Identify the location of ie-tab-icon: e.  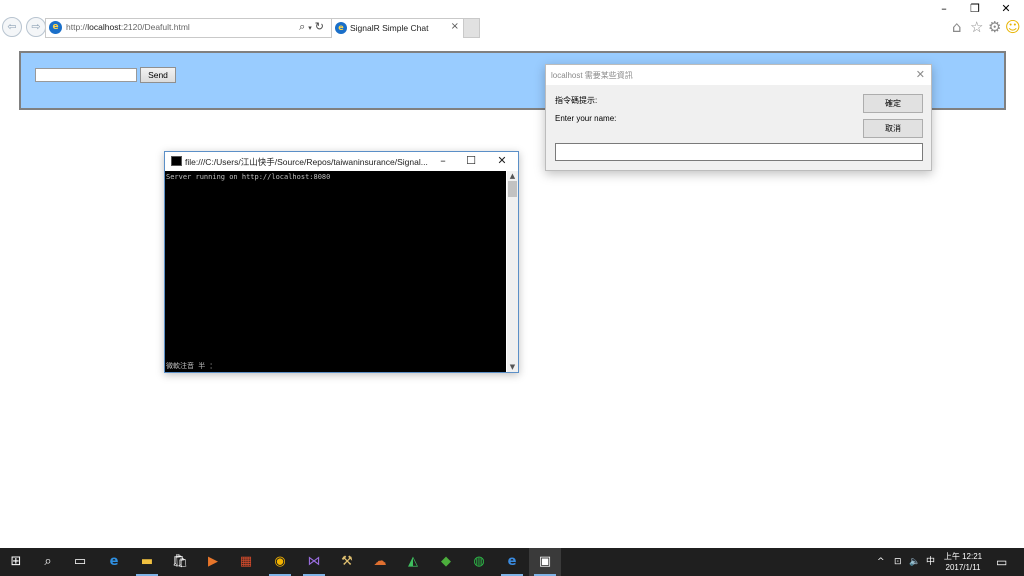
(341, 28).